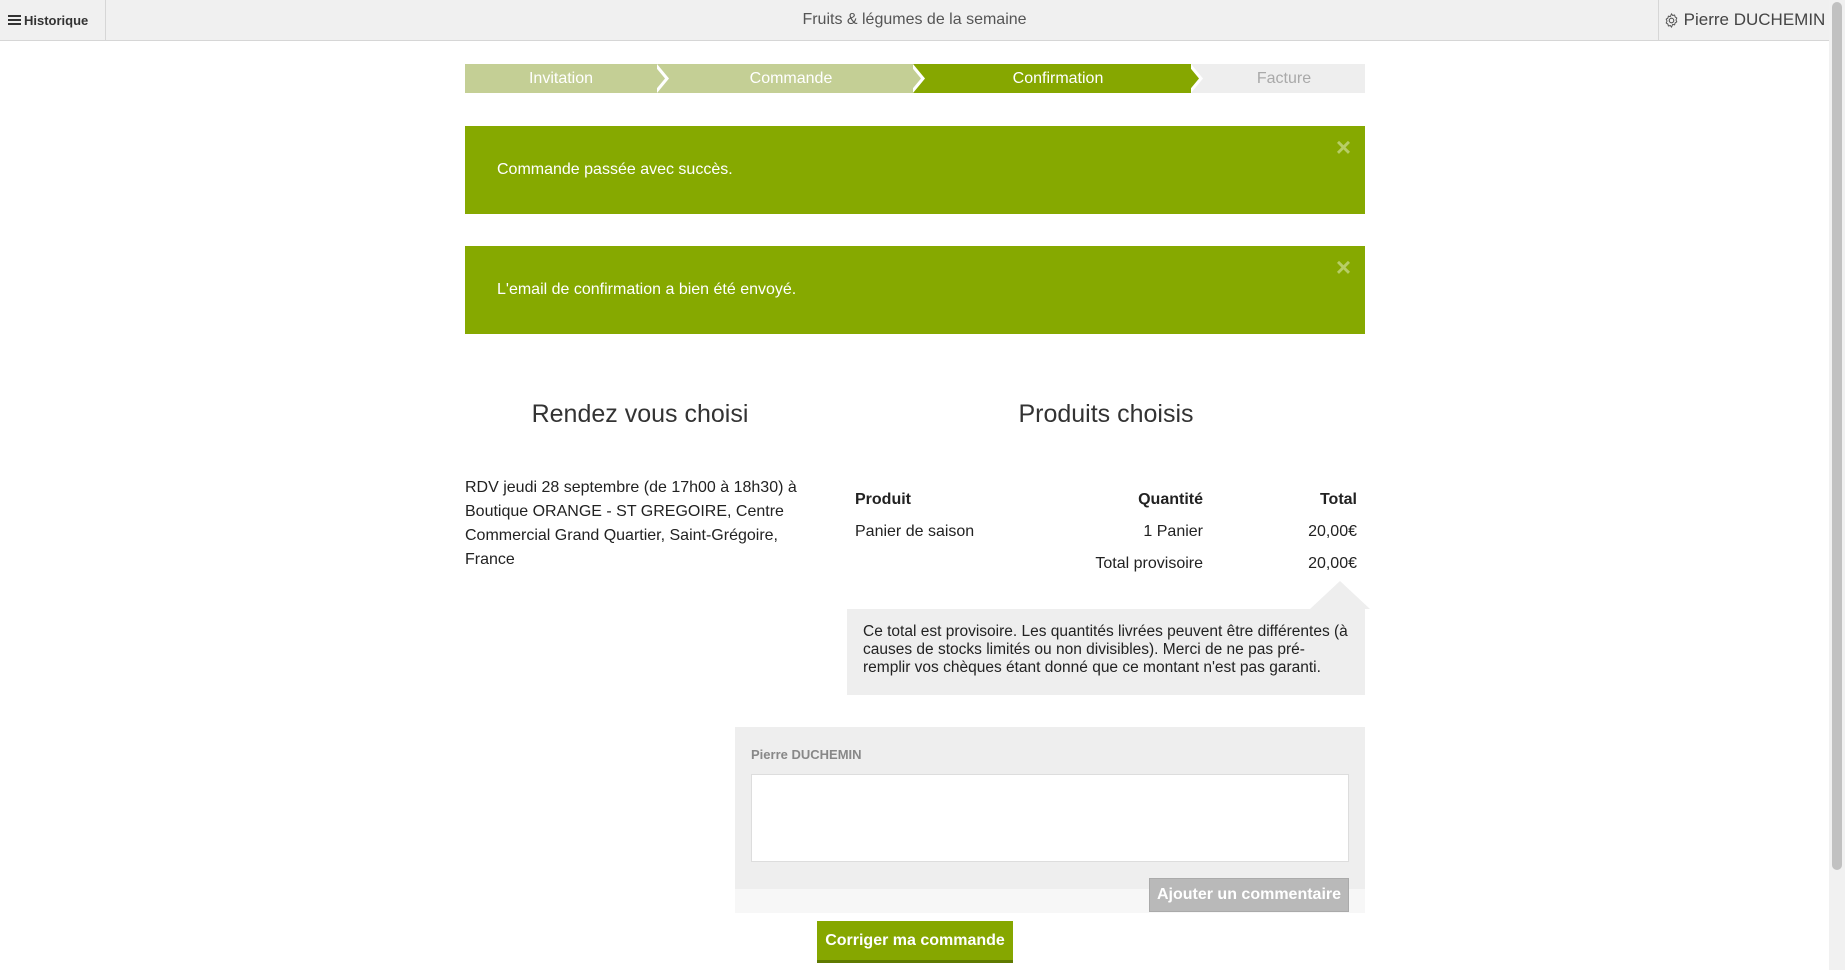 The width and height of the screenshot is (1845, 970). Describe the element at coordinates (1338, 499) in the screenshot. I see `col-header-total: Total` at that location.